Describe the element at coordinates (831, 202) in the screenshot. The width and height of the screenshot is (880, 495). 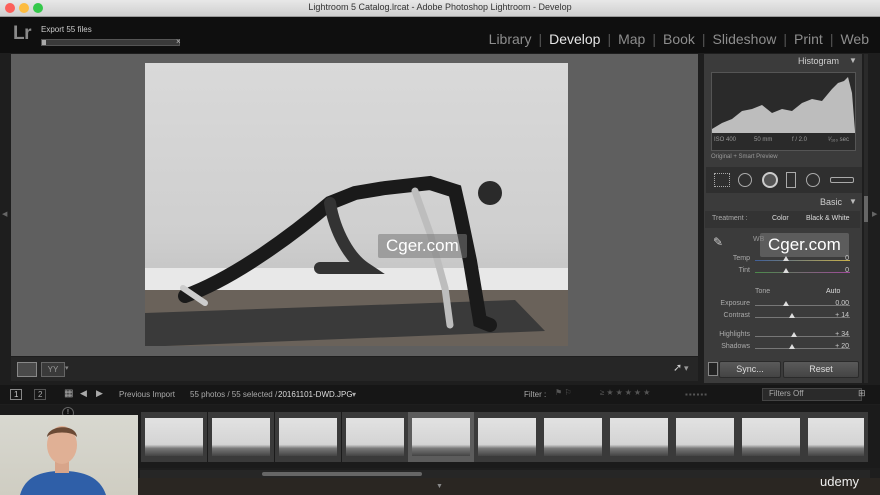
I see `basic-panel-title: Basic` at that location.